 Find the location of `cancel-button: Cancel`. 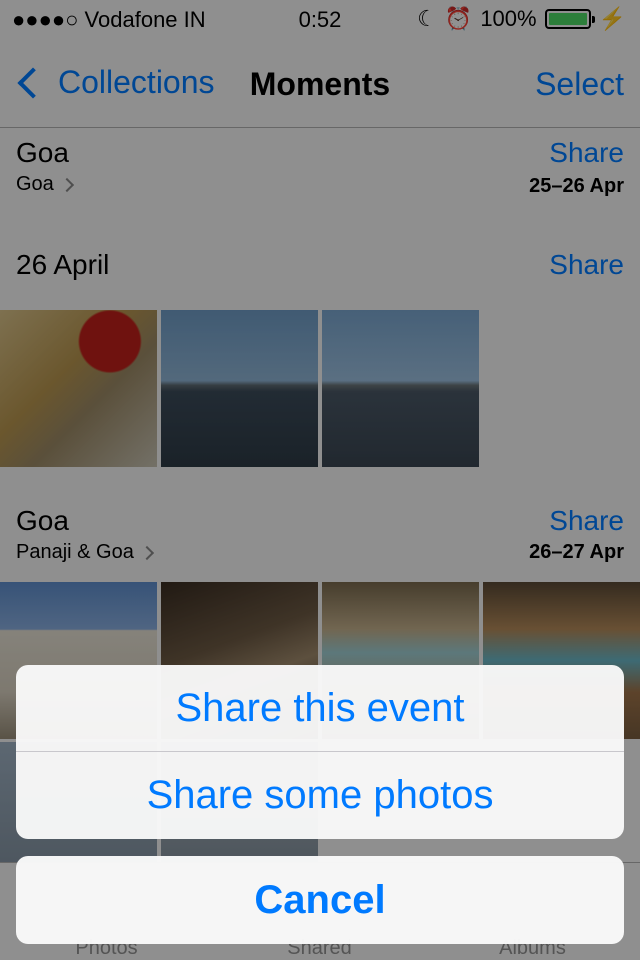

cancel-button: Cancel is located at coordinates (320, 900).